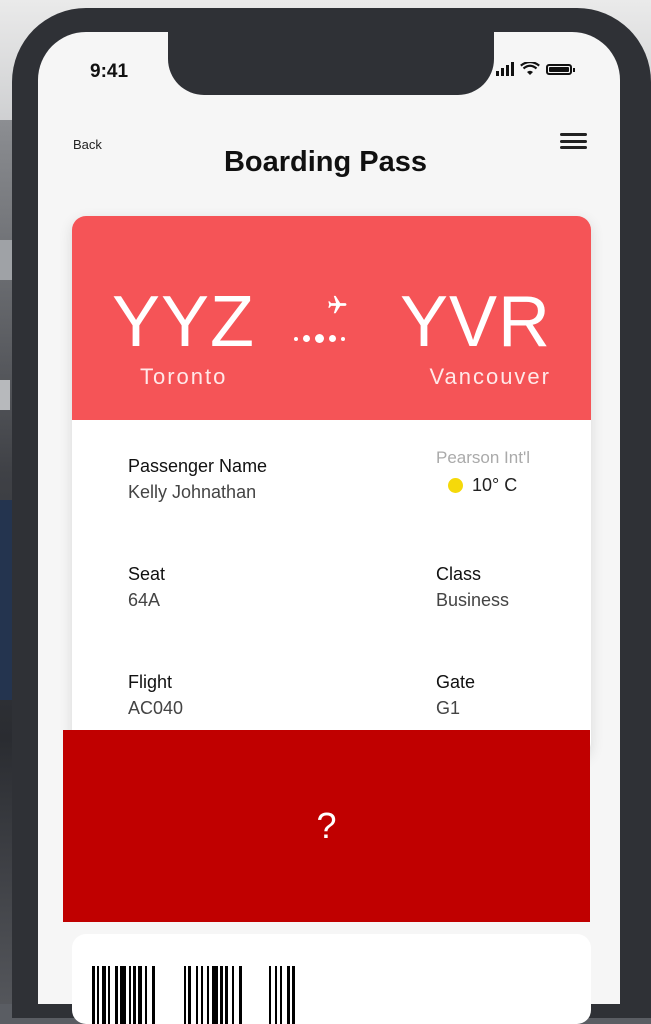  I want to click on phone-notch, so click(331, 63).